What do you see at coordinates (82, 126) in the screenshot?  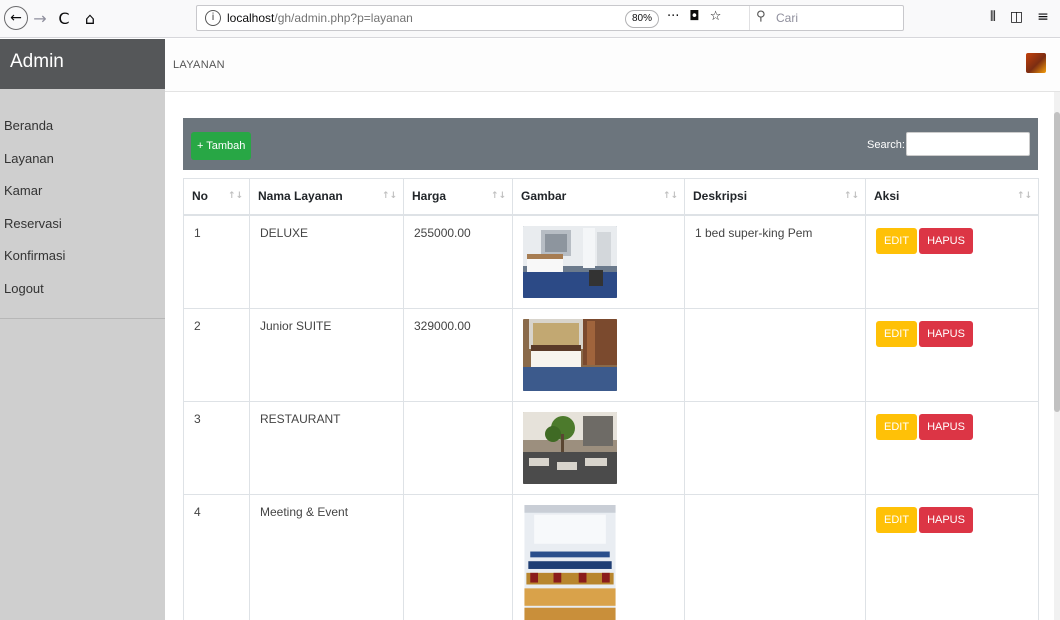 I see `sidebar-item-beranda: Beranda` at bounding box center [82, 126].